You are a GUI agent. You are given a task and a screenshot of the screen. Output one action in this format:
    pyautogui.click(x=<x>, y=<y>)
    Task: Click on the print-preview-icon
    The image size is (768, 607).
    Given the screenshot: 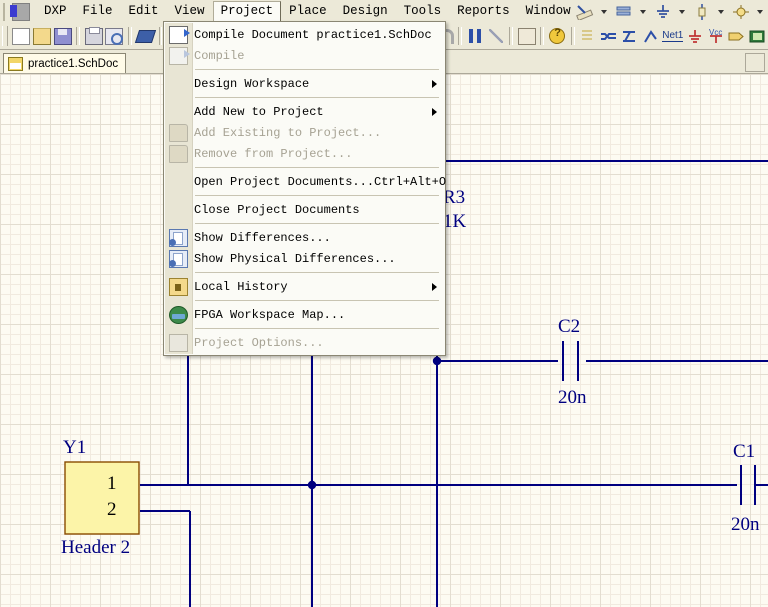 What is the action you would take?
    pyautogui.click(x=114, y=36)
    